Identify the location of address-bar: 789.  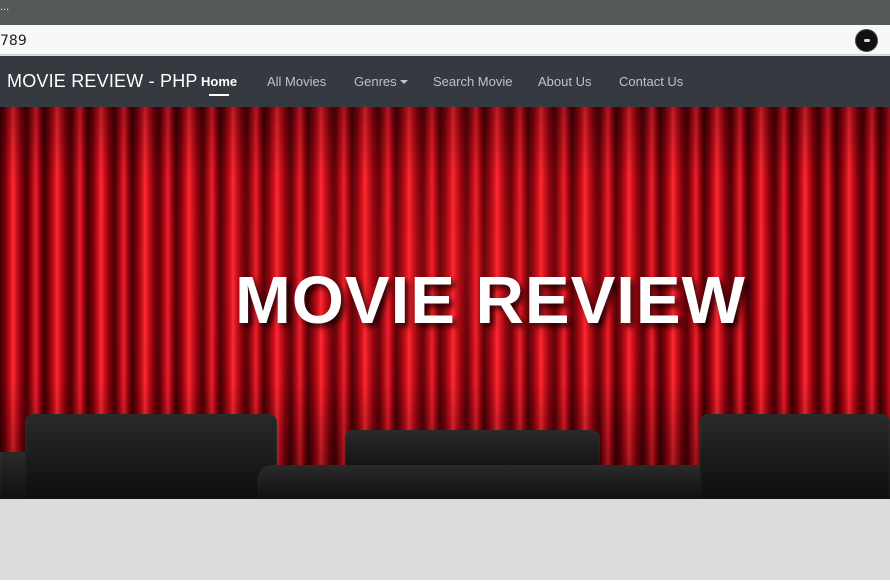
(445, 40).